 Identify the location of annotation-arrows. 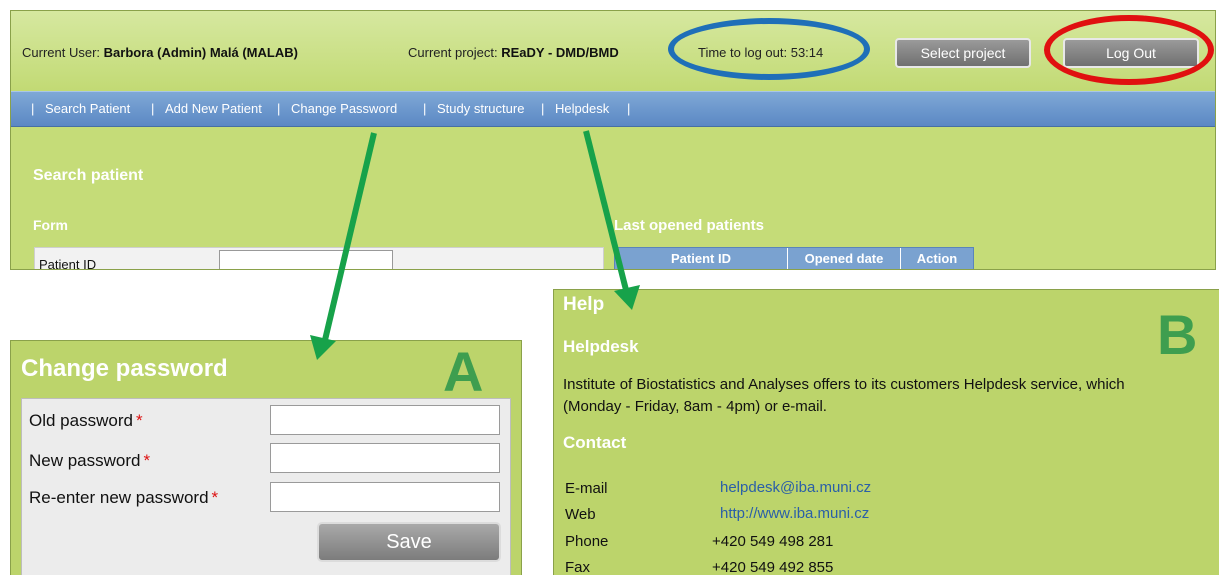
(475, 245).